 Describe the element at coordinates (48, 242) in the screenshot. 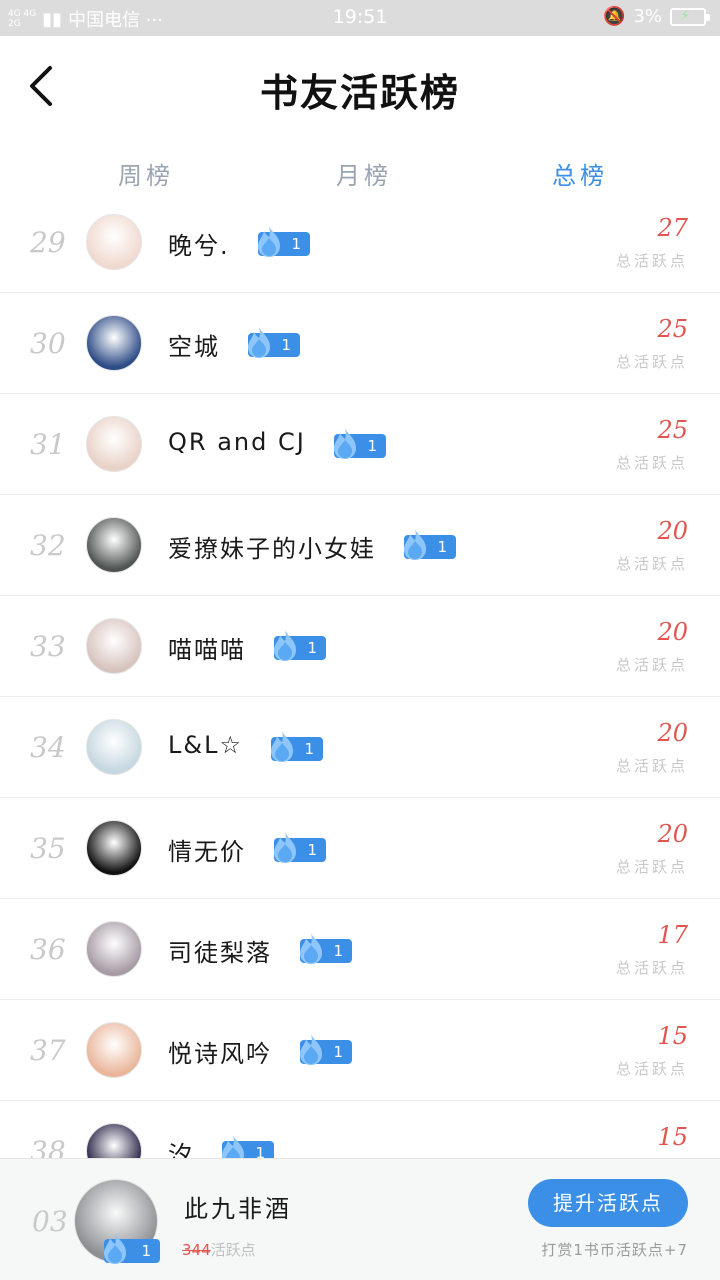

I see `rank-number: 29` at that location.